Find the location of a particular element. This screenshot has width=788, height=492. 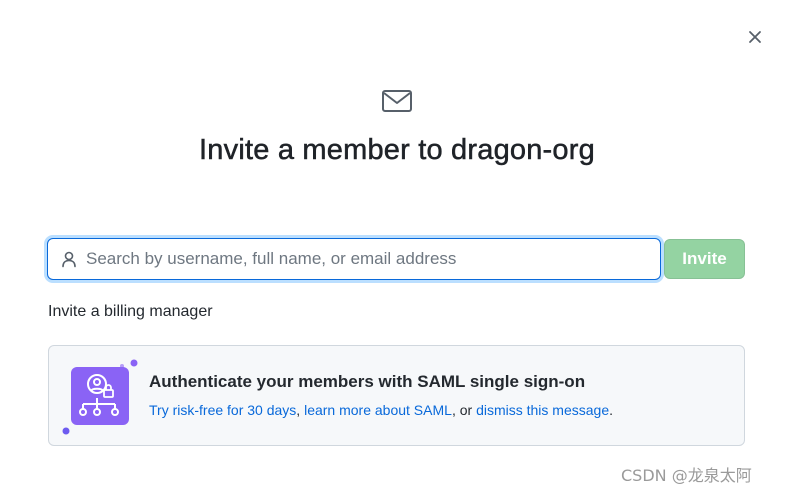

close-button is located at coordinates (755, 37).